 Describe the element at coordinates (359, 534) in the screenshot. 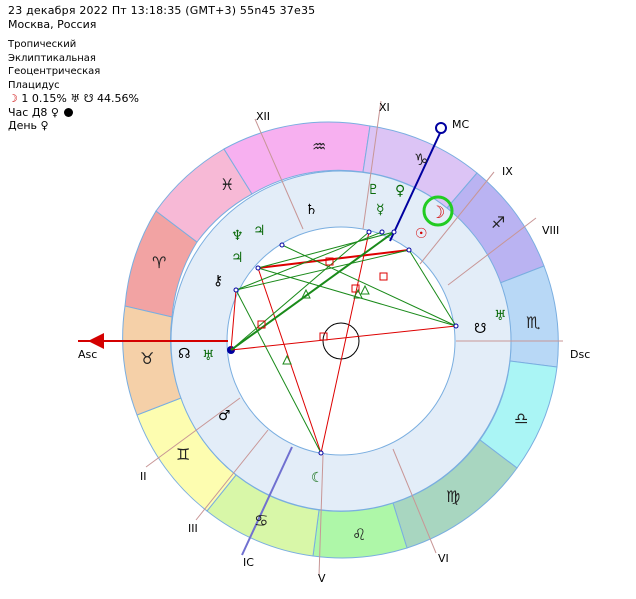

I see `leo-icon: ♌` at that location.